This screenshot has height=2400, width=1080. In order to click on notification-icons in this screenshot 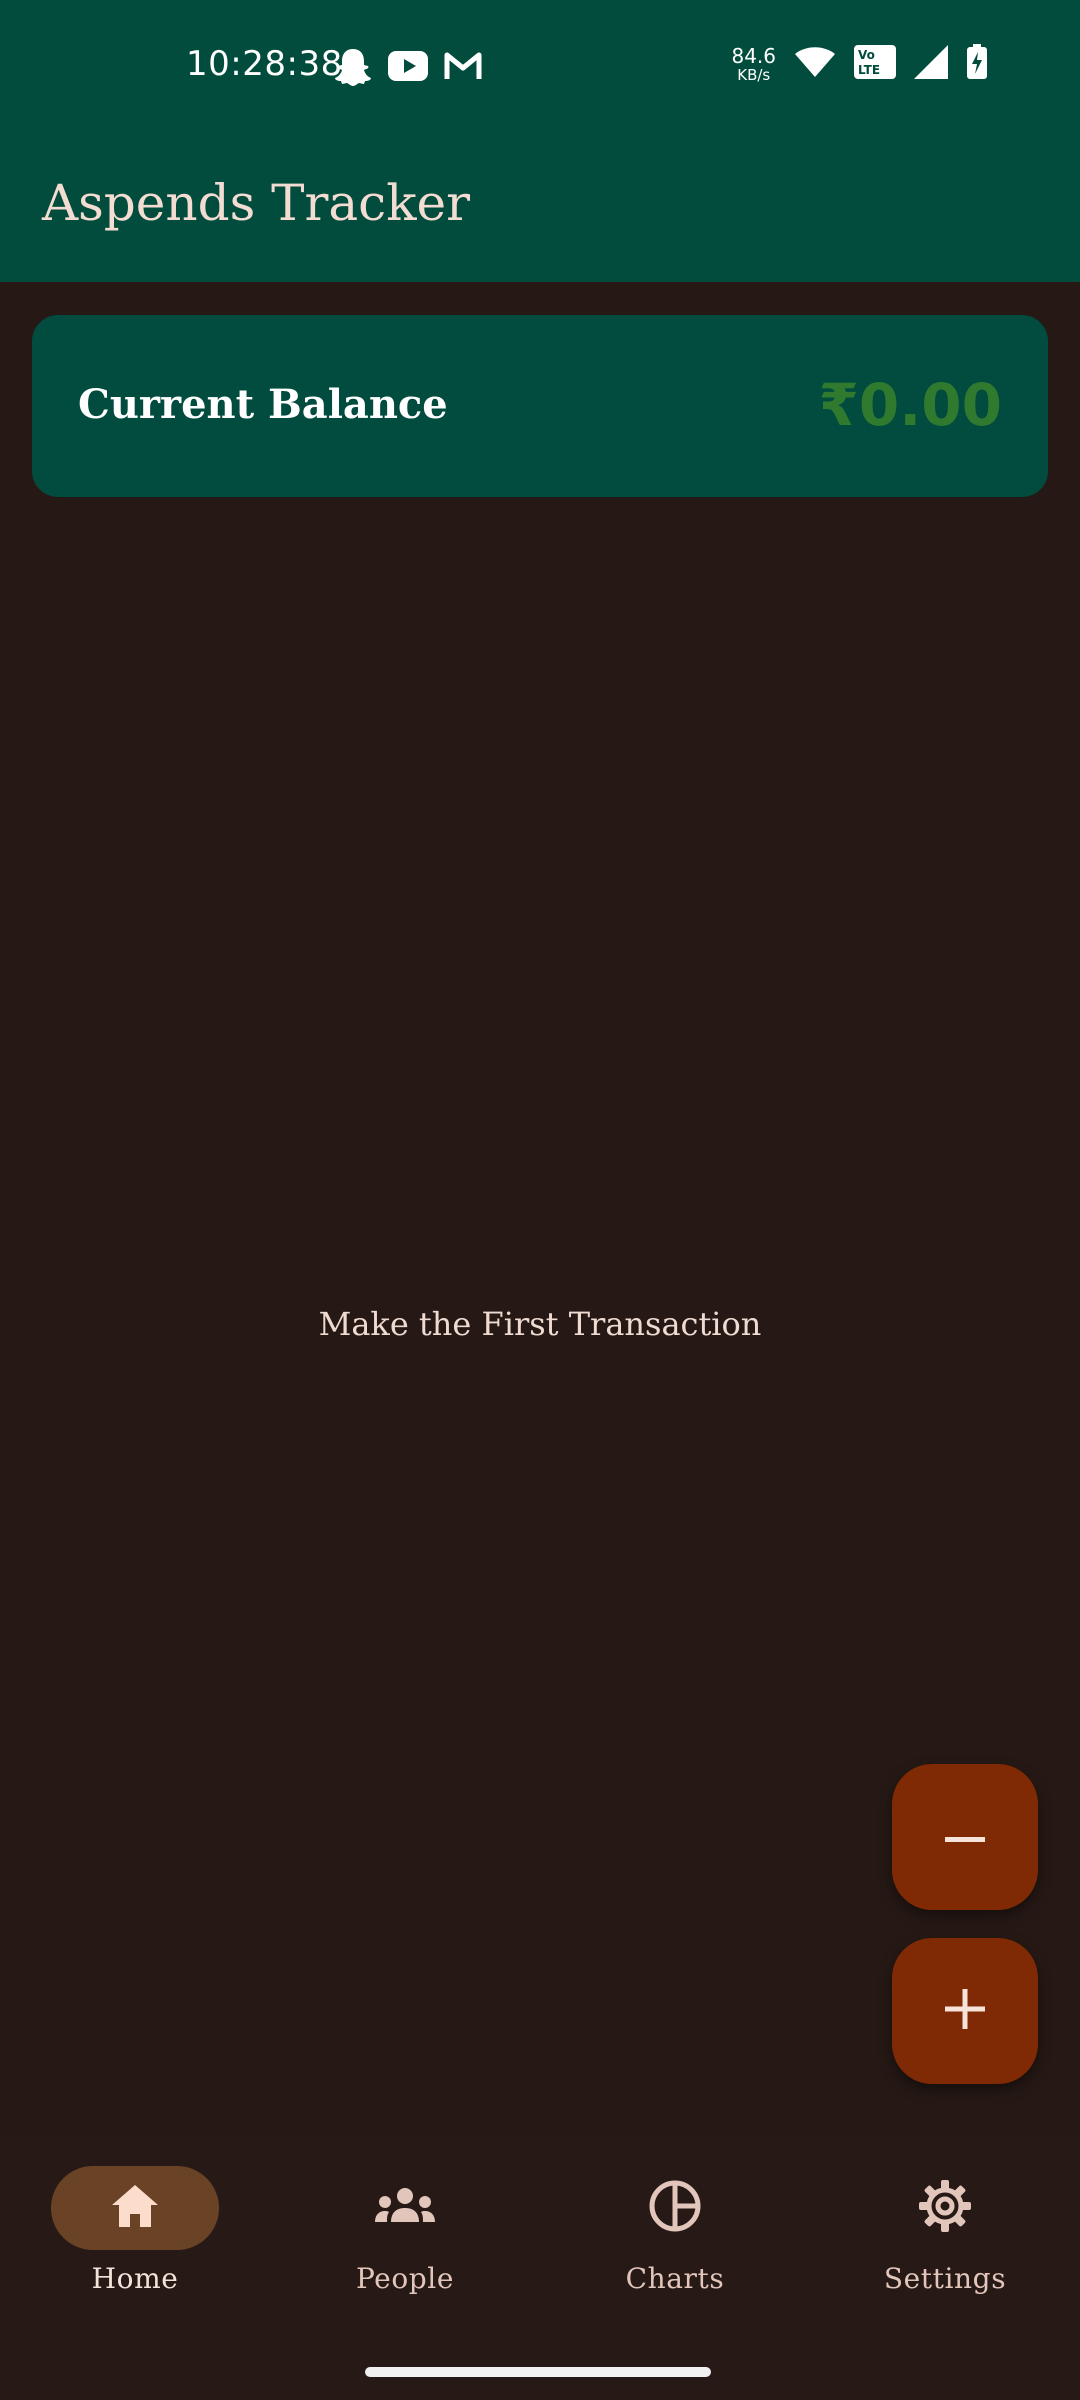, I will do `click(408, 68)`.